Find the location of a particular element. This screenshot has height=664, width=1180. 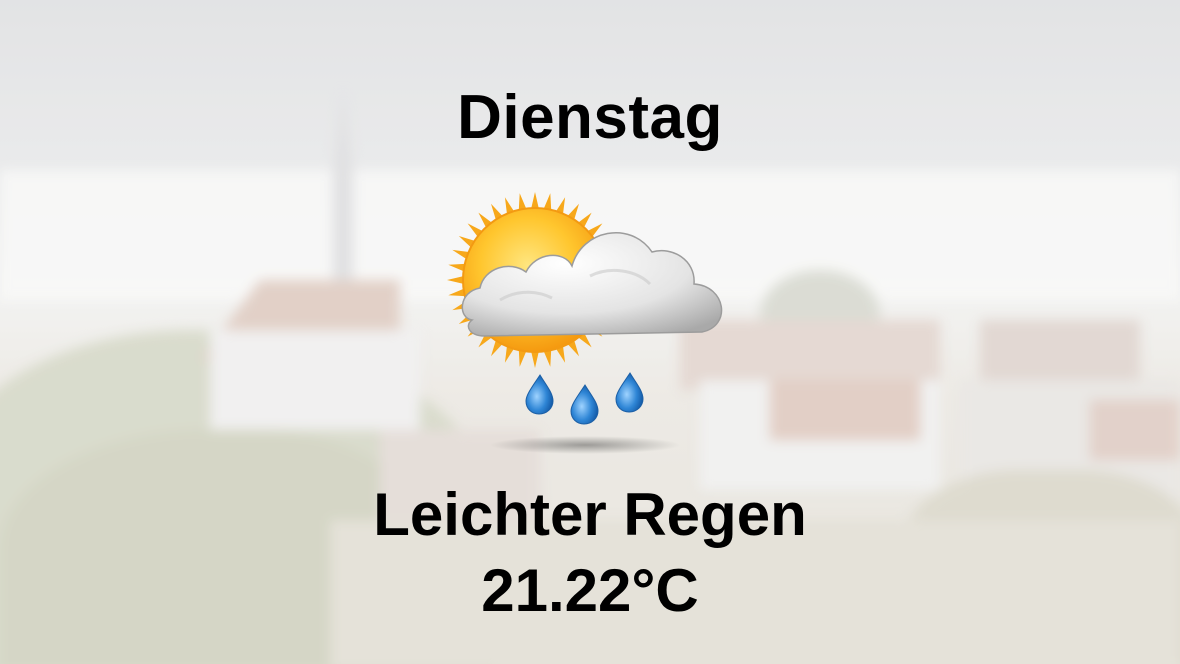

temperature-value: 21.22°C is located at coordinates (590, 590).